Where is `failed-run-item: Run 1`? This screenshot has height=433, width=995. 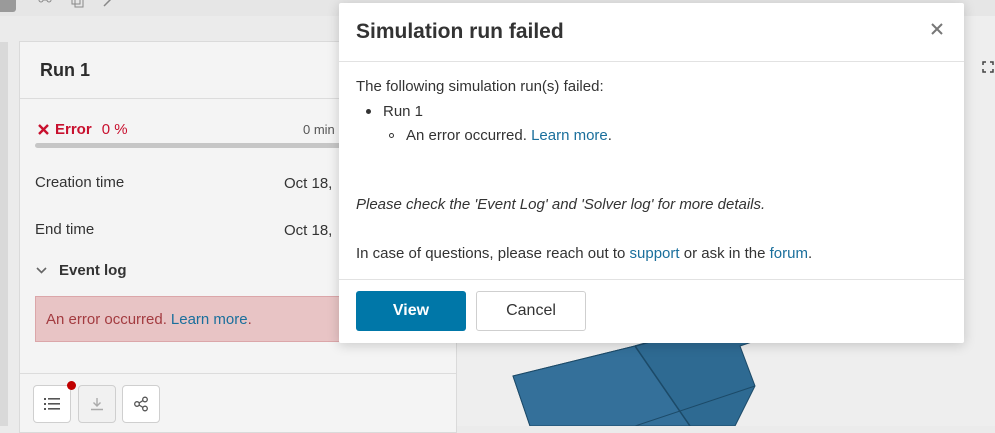
failed-run-item: Run 1 is located at coordinates (394, 111).